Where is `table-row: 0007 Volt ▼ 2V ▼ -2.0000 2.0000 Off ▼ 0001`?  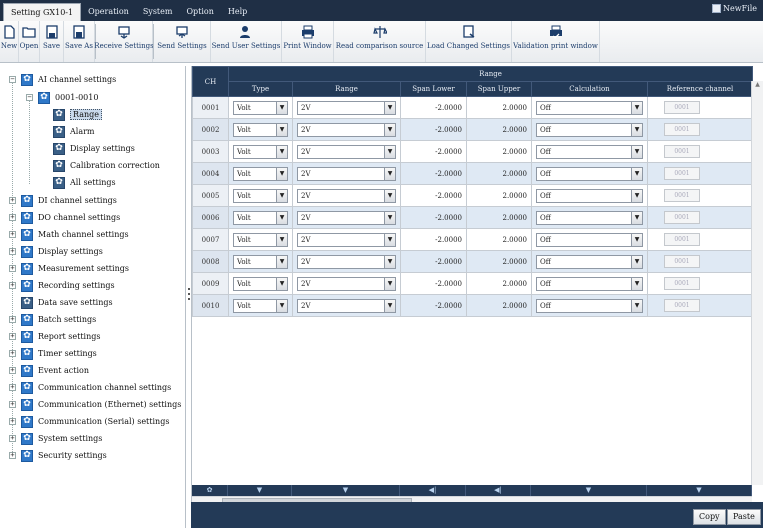
table-row: 0007 Volt ▼ 2V ▼ -2.0000 2.0000 Off ▼ 0001 is located at coordinates (473, 239).